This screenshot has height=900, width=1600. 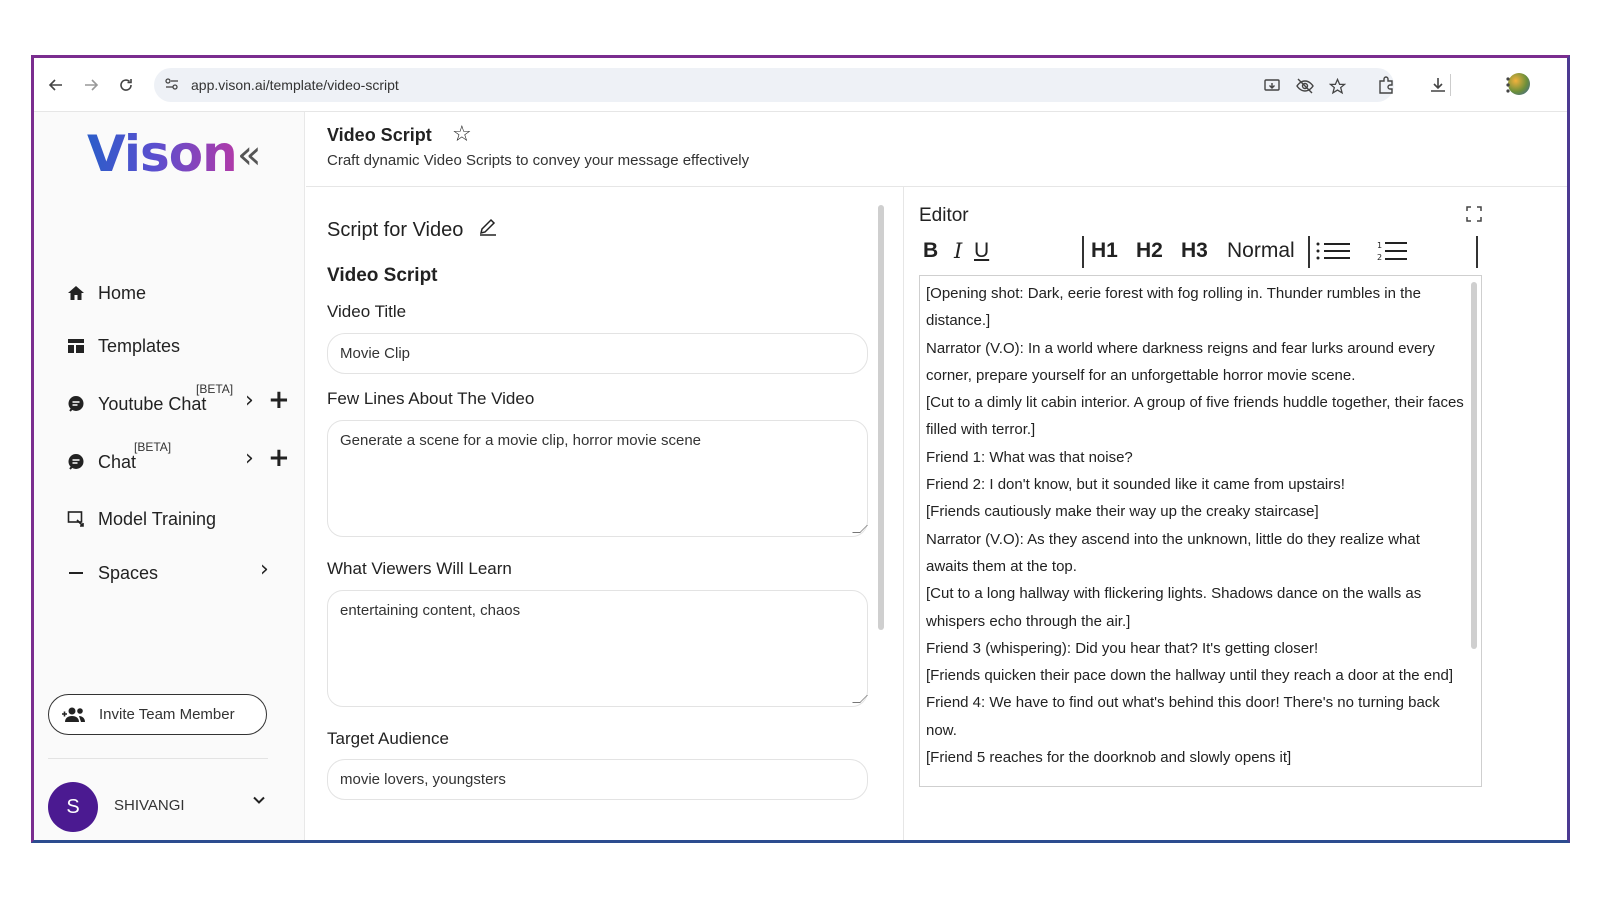 I want to click on sidebar-item-label: Model Training, so click(x=157, y=518).